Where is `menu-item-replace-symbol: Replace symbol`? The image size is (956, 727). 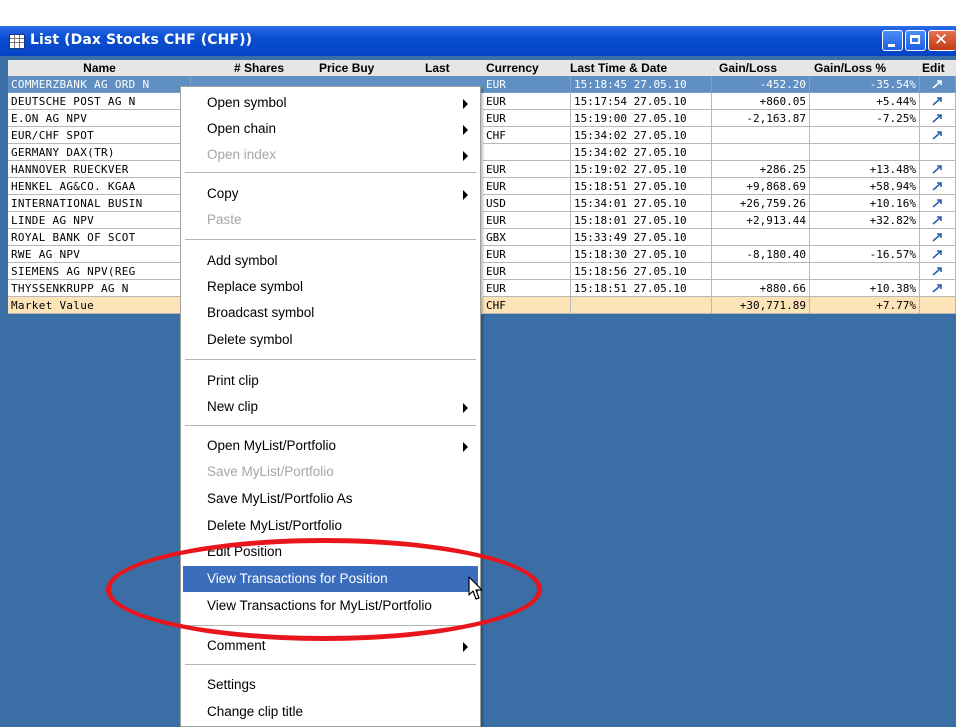 menu-item-replace-symbol: Replace symbol is located at coordinates (330, 287).